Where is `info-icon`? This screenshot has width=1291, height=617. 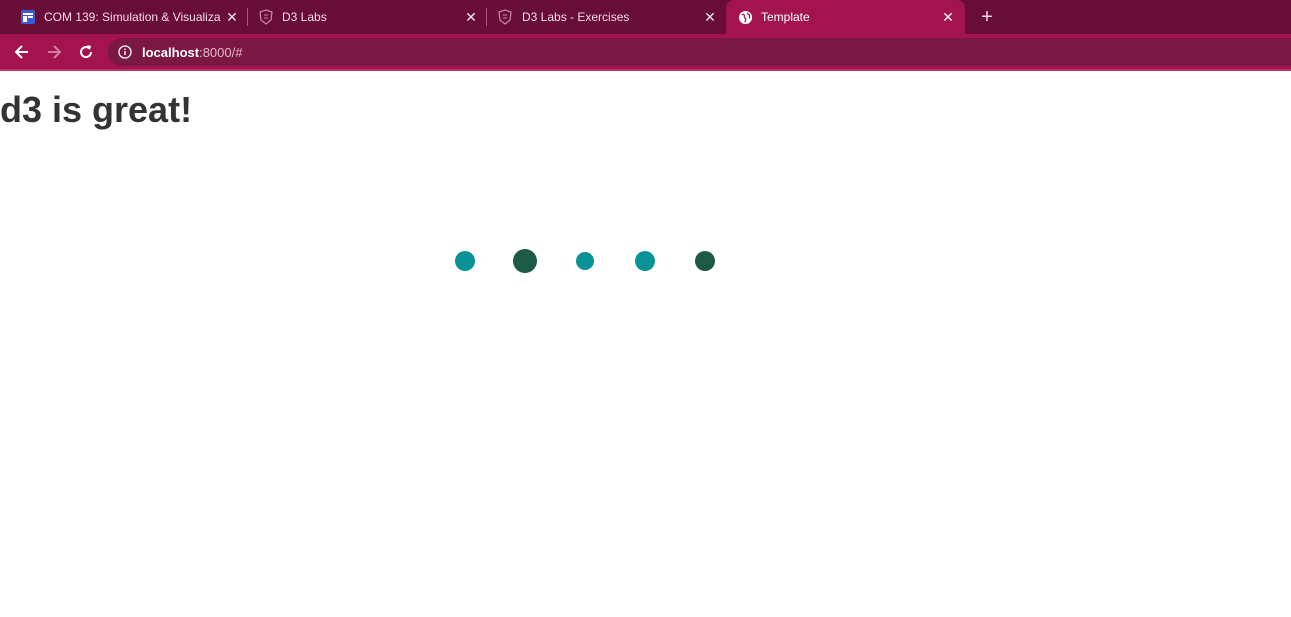 info-icon is located at coordinates (125, 52).